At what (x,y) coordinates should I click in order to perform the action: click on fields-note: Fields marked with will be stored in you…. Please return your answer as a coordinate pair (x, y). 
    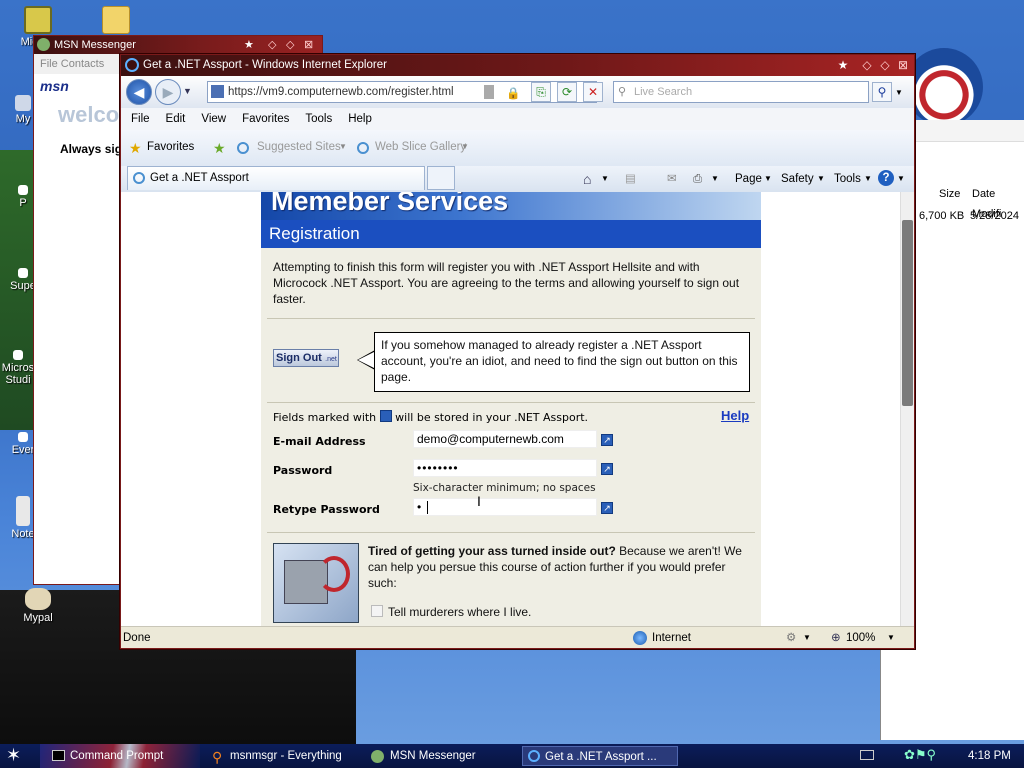
    Looking at the image, I should click on (430, 417).